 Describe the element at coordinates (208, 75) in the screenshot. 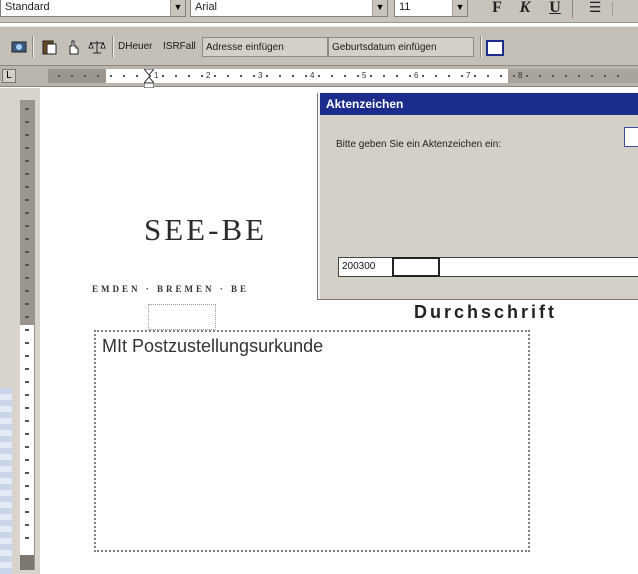

I see `ruler-number: 2` at that location.